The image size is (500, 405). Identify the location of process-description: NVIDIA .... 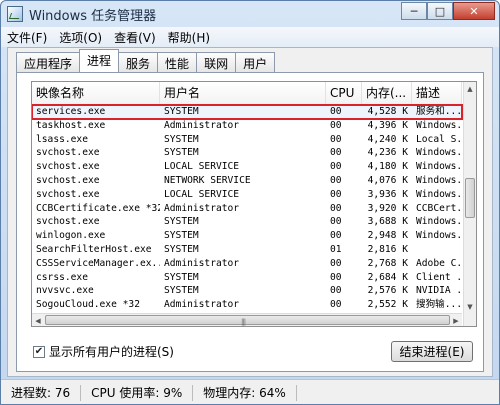
(439, 291).